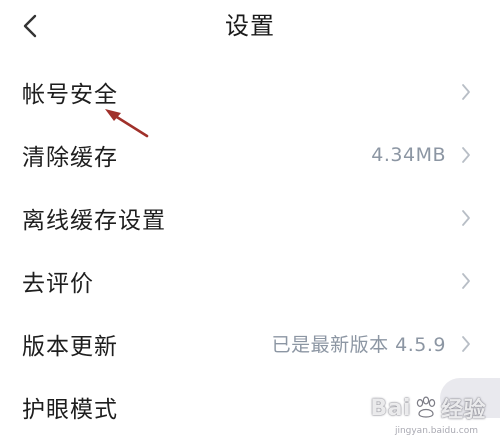 The width and height of the screenshot is (500, 440). Describe the element at coordinates (408, 154) in the screenshot. I see `cache-size-value: 4.34MB` at that location.